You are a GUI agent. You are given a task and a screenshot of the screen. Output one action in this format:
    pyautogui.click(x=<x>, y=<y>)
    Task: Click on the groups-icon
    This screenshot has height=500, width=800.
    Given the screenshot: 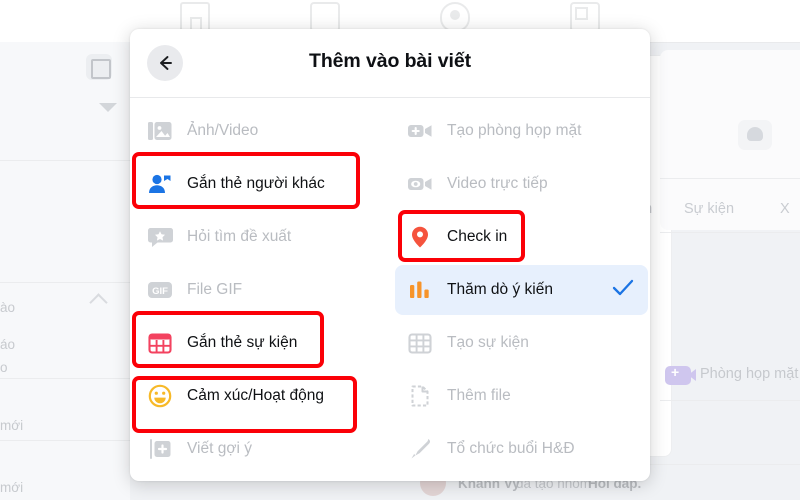 What is the action you would take?
    pyautogui.click(x=455, y=17)
    